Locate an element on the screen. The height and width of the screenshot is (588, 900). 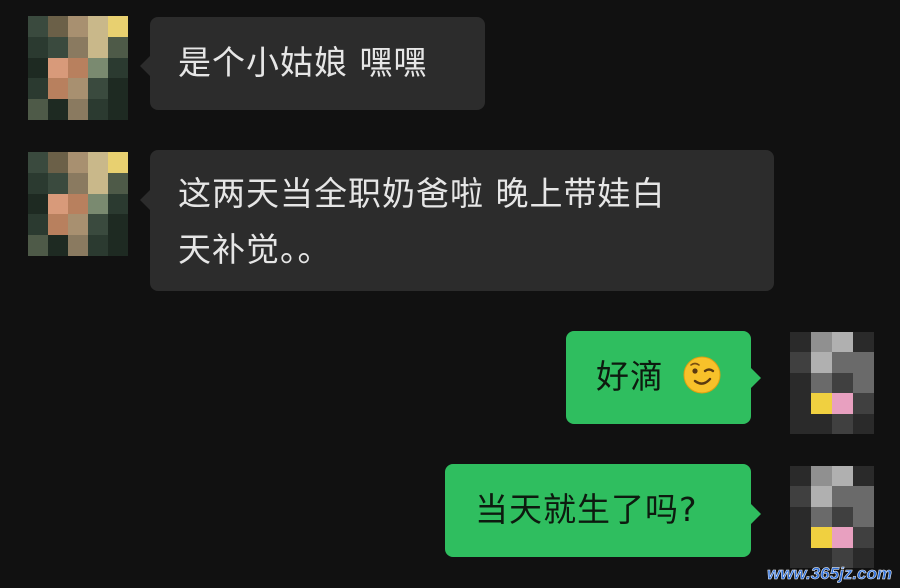
message-text-line: 天补觉。。 is located at coordinates (255, 249).